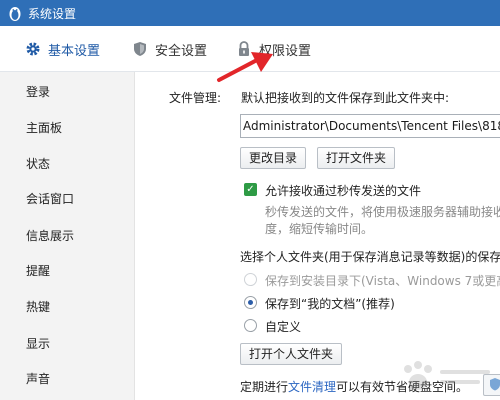 The height and width of the screenshot is (400, 500). What do you see at coordinates (382, 281) in the screenshot?
I see `option-install-directory-label: 保存到安装目录下(Vista、Windows 7或更高` at bounding box center [382, 281].